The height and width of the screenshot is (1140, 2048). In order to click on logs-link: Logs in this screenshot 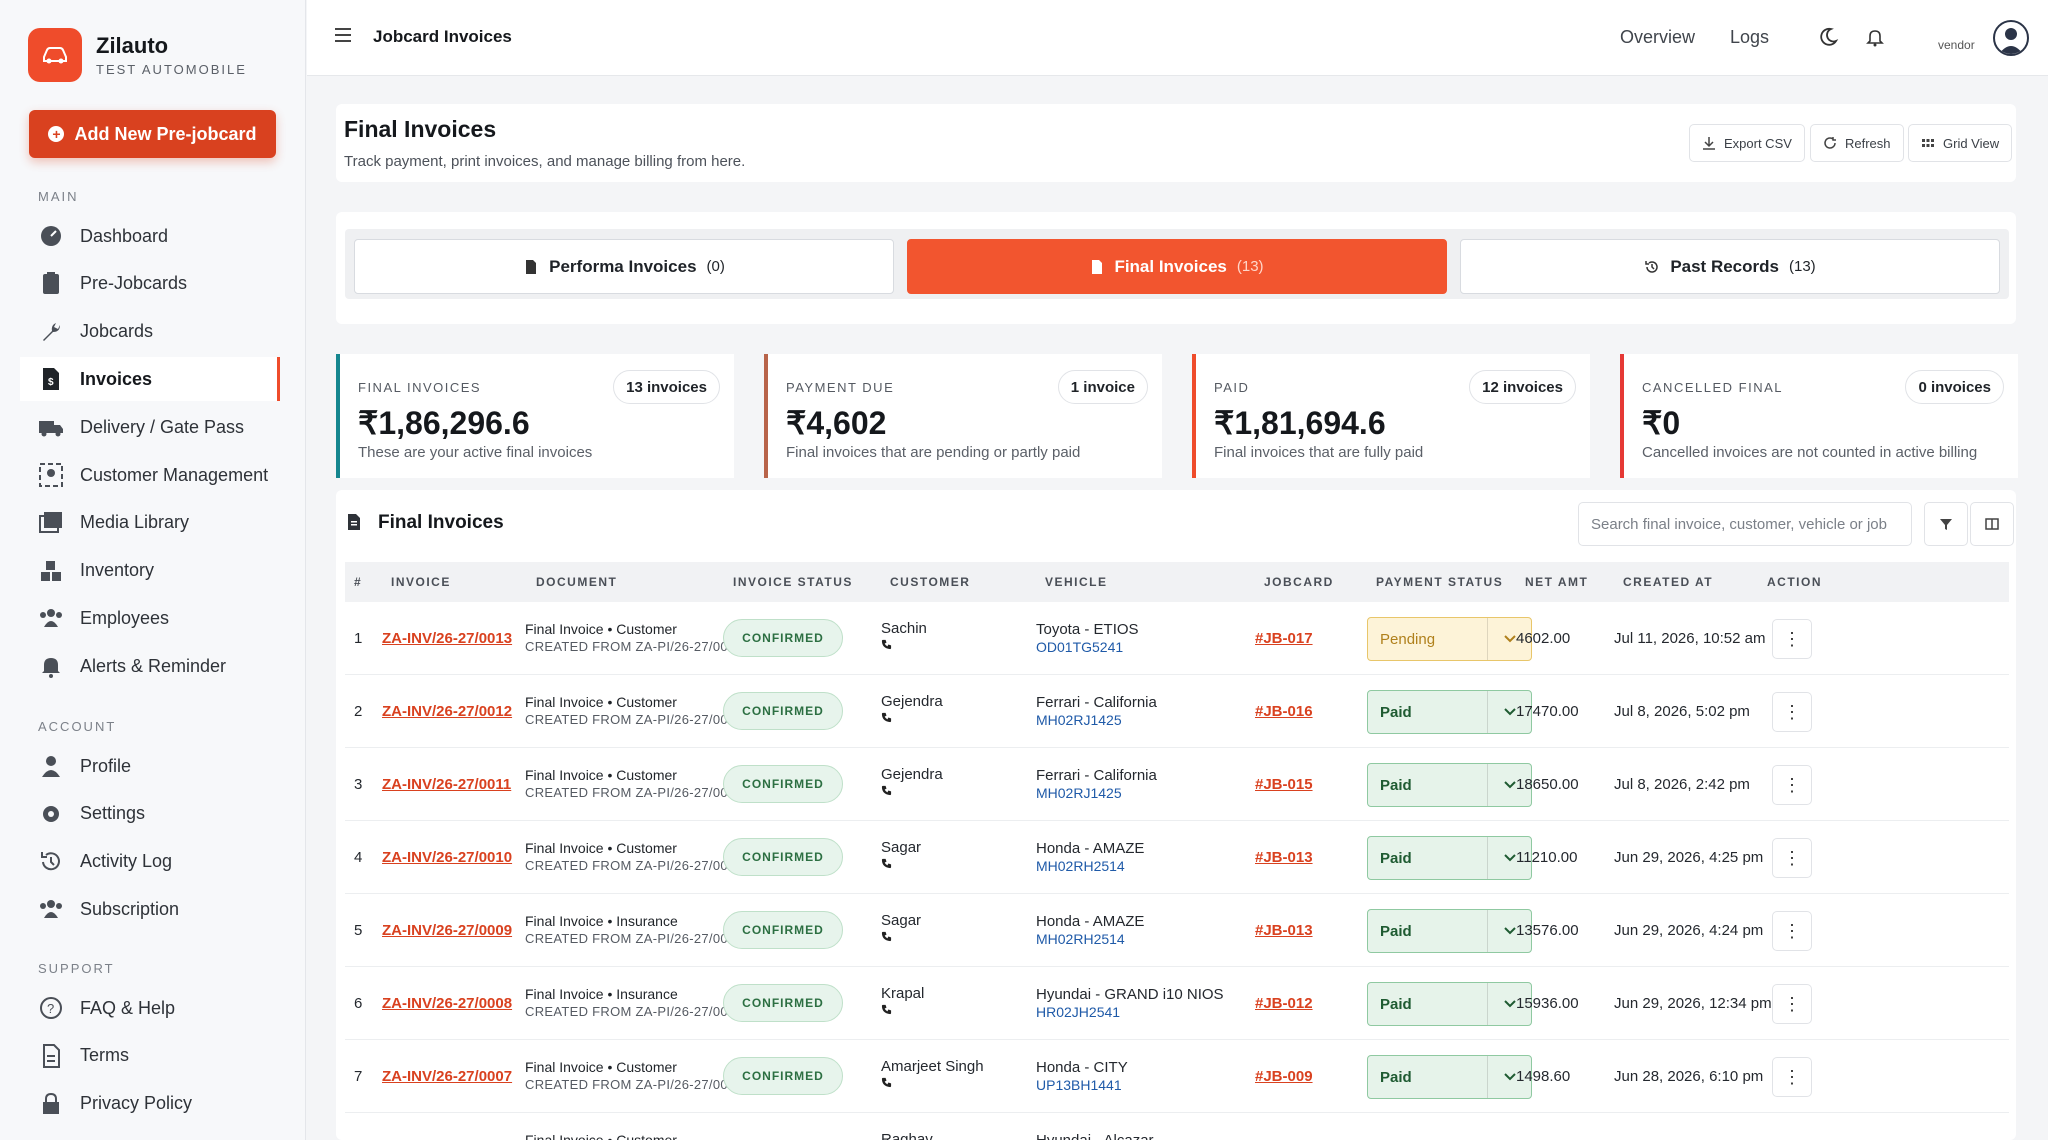, I will do `click(1749, 37)`.